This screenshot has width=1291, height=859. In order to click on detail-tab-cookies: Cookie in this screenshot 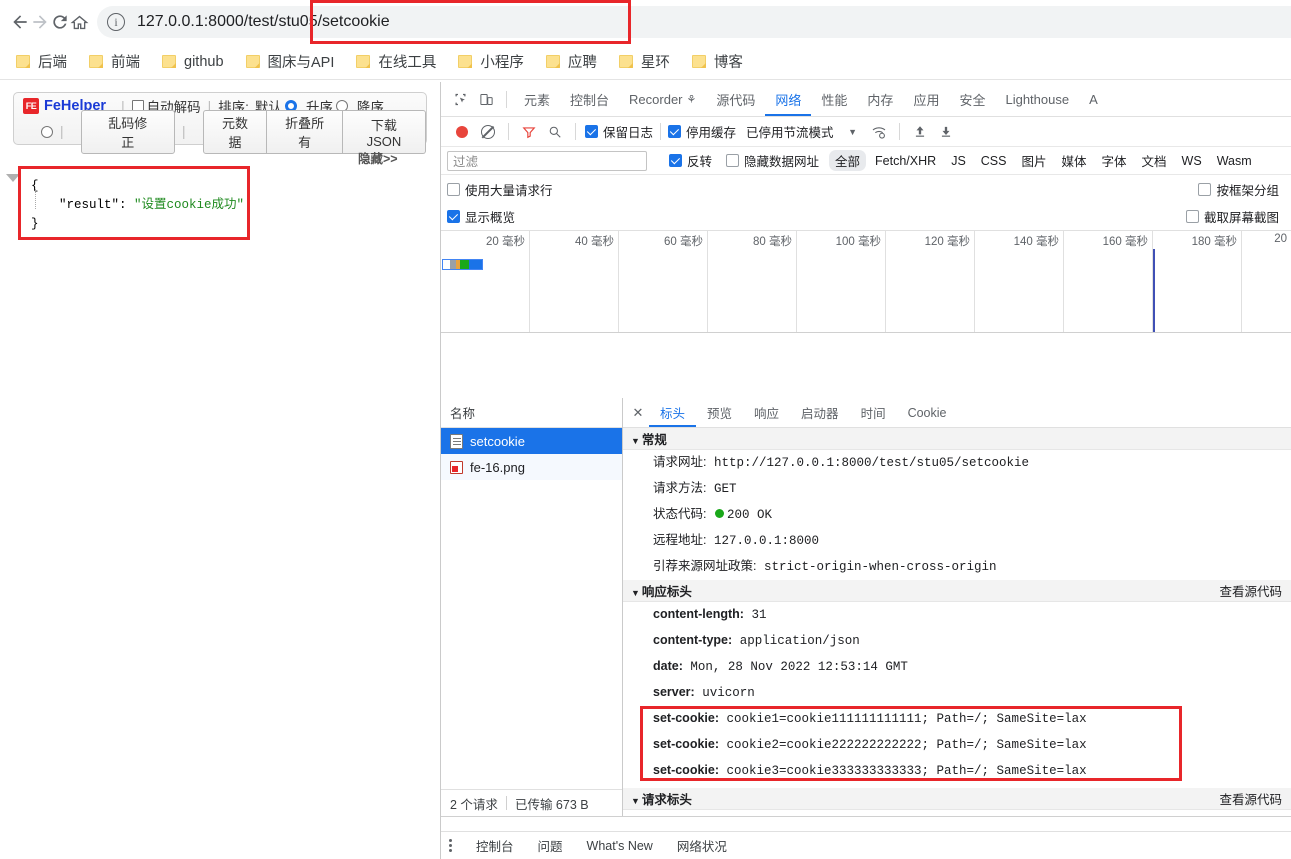, I will do `click(927, 412)`.